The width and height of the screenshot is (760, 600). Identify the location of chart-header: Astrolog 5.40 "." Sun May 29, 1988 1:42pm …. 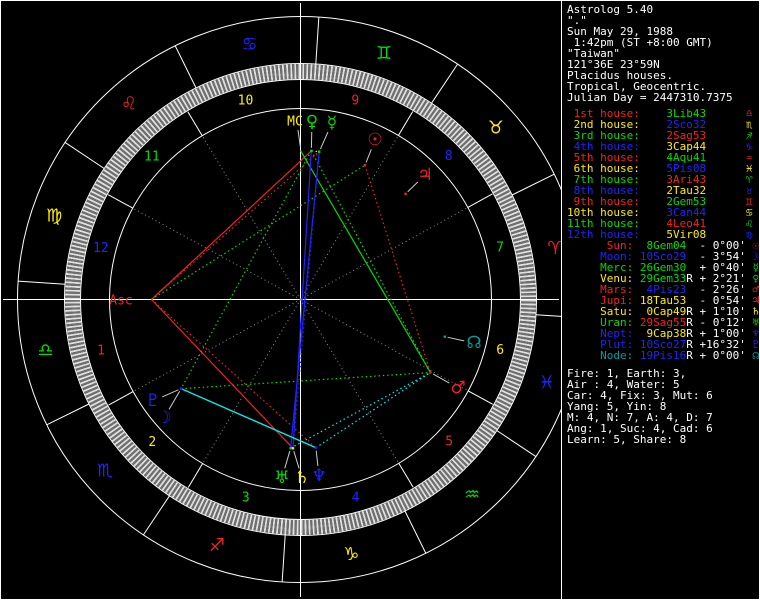
(660, 52).